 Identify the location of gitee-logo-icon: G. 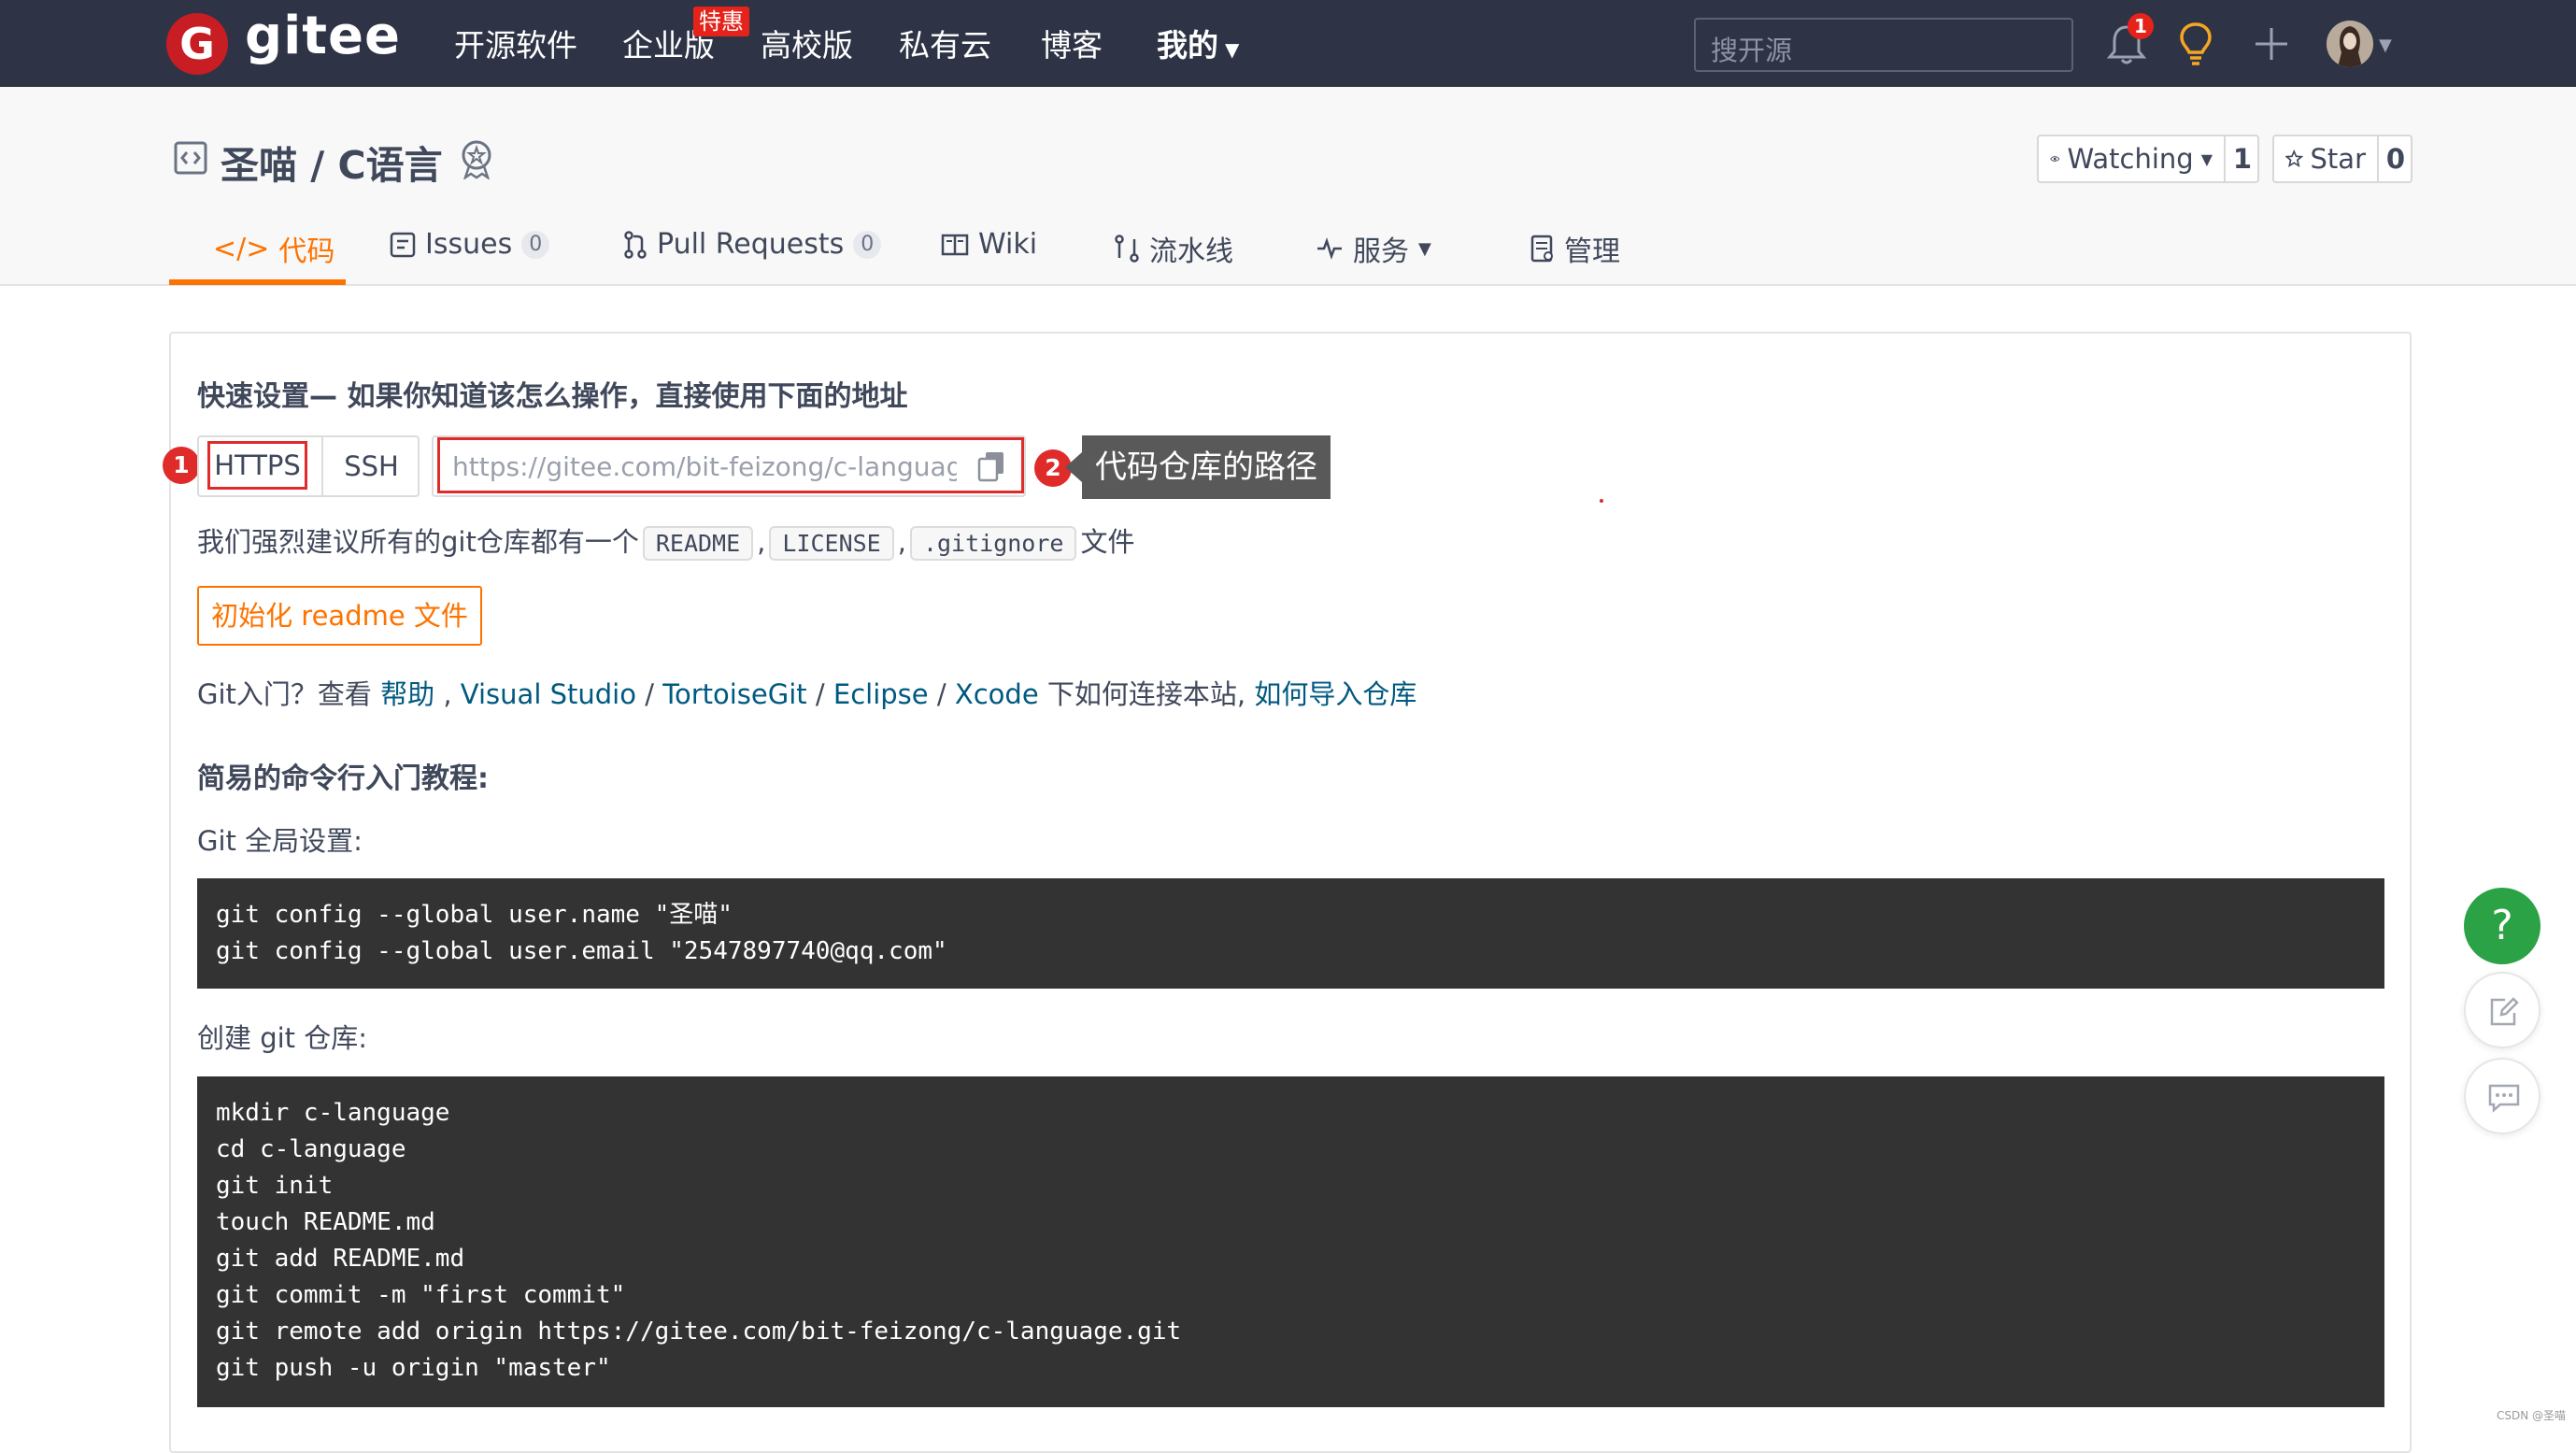
(197, 44).